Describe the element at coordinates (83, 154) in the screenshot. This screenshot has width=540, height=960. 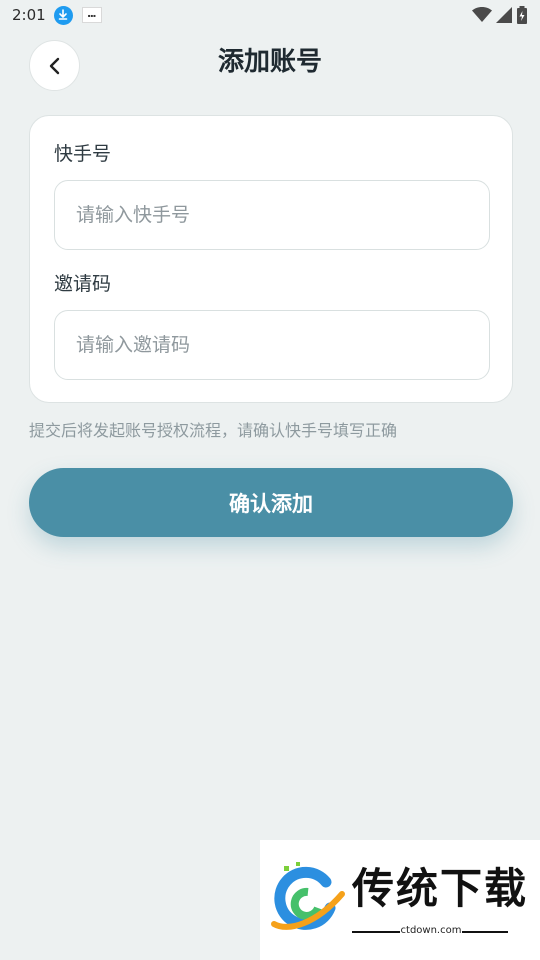
I see `kuaishou-id-label: 快手号` at that location.